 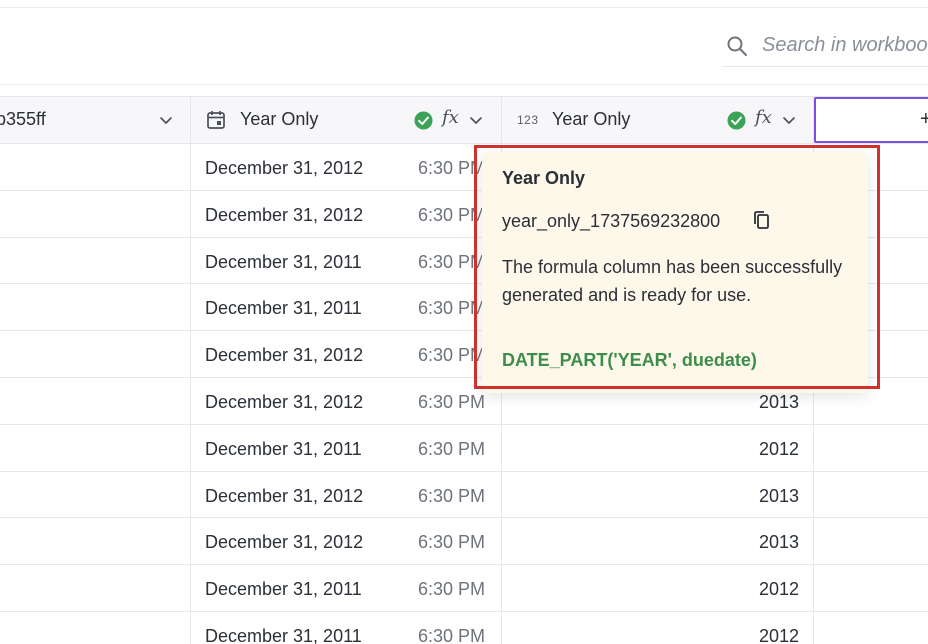 What do you see at coordinates (528, 120) in the screenshot?
I see `number-type-icon: 123` at bounding box center [528, 120].